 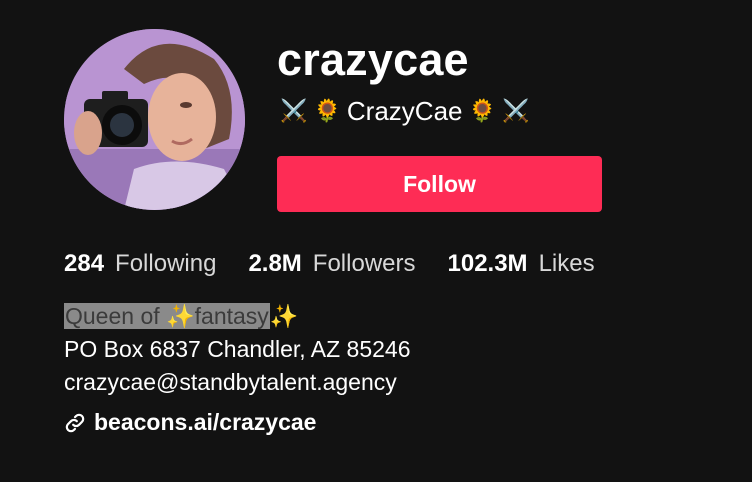 What do you see at coordinates (364, 263) in the screenshot?
I see `followers-label: Followers` at bounding box center [364, 263].